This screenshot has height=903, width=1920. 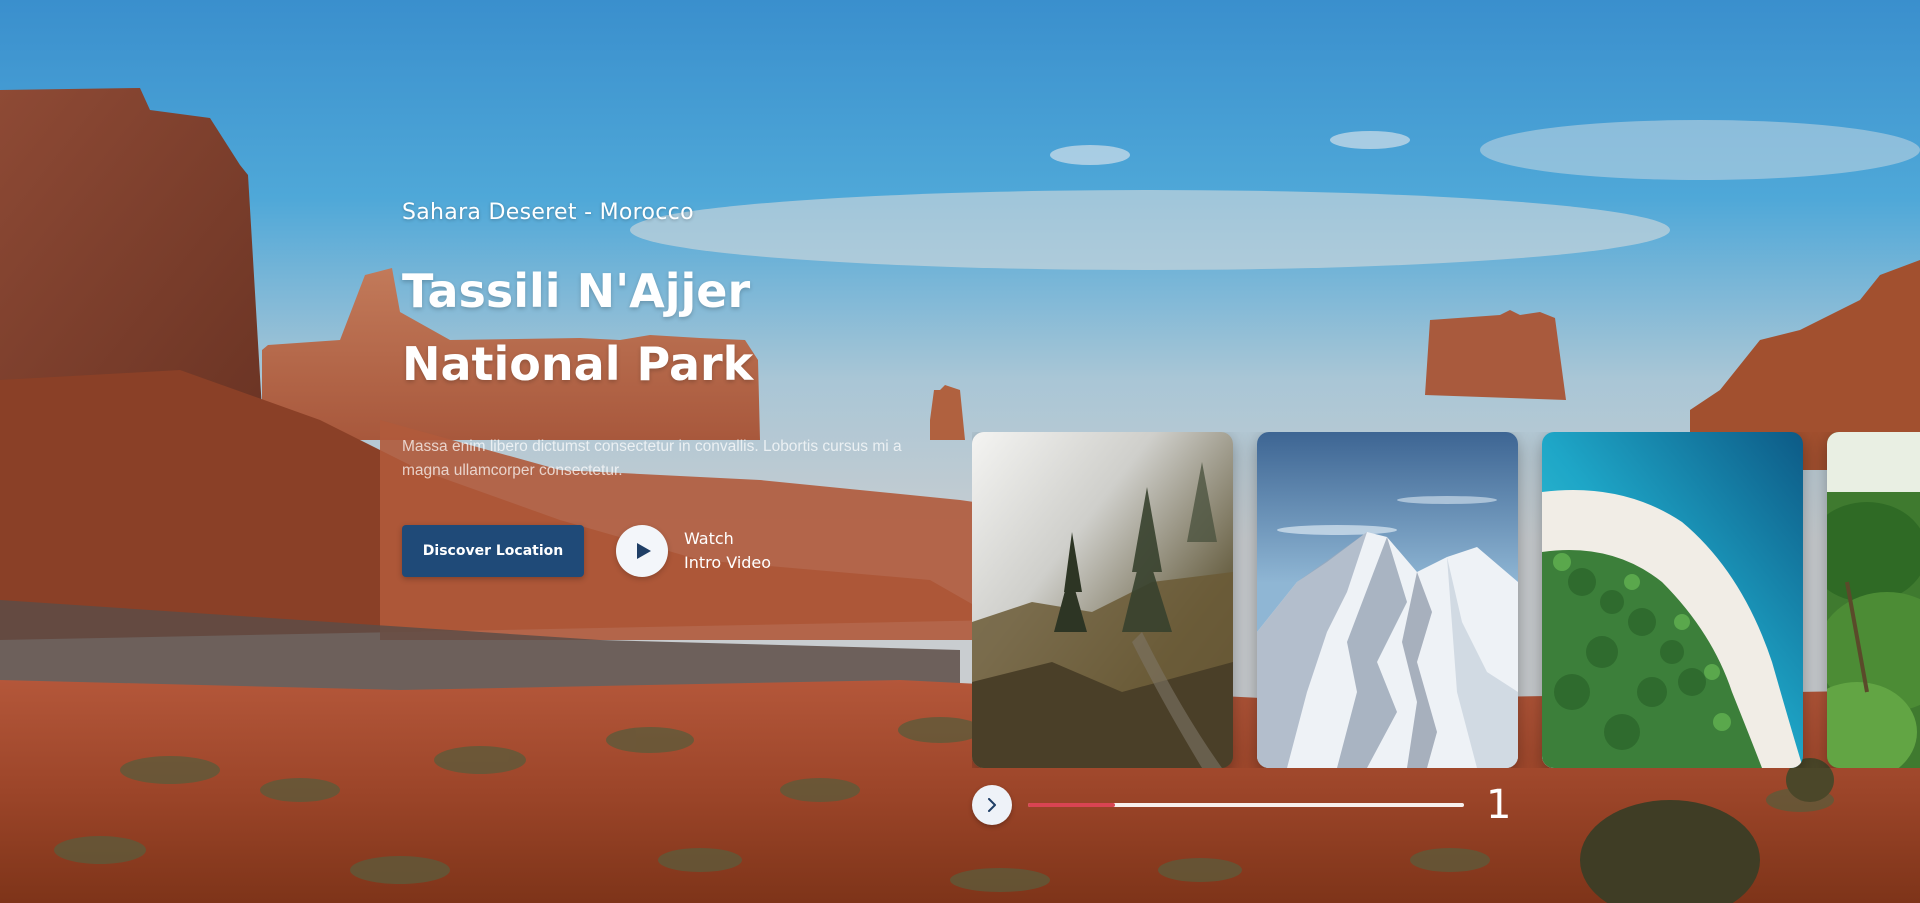 I want to click on chevron-right-icon, so click(x=992, y=805).